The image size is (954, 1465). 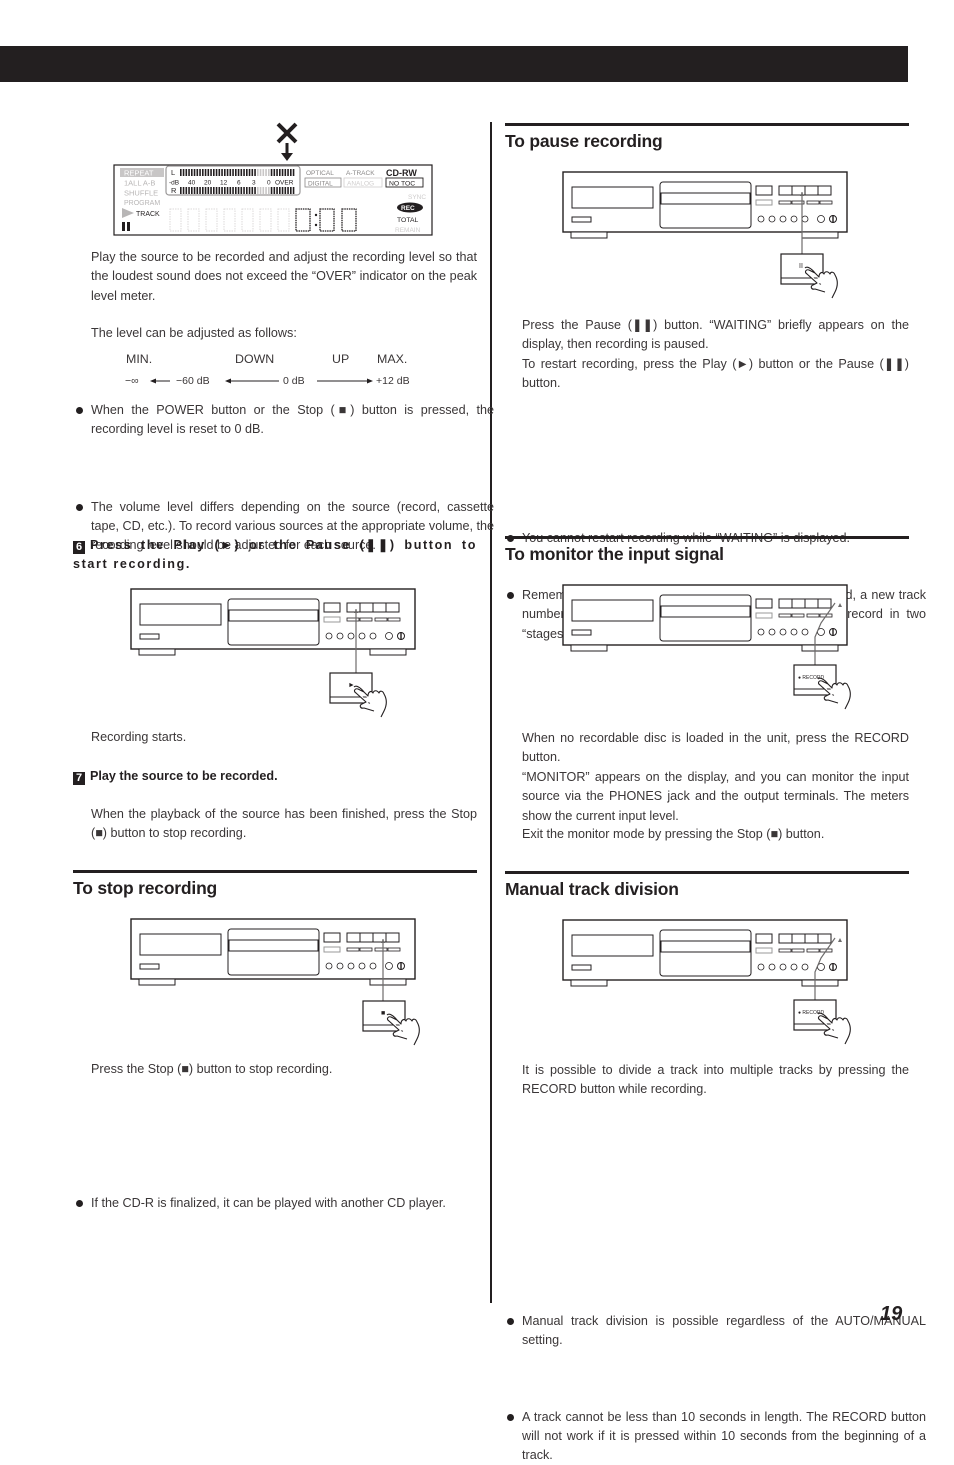 What do you see at coordinates (141, 193) in the screenshot?
I see `shuffle-label: SHUFFLE` at bounding box center [141, 193].